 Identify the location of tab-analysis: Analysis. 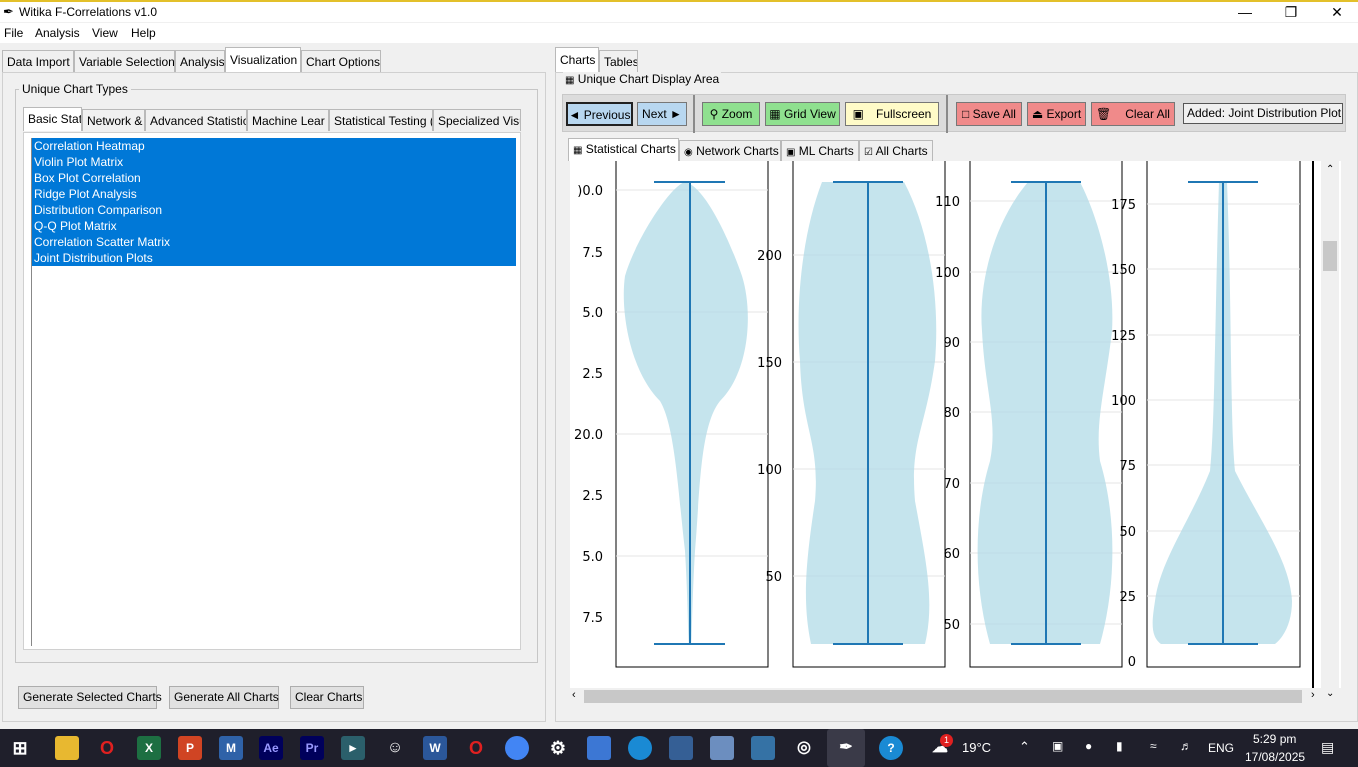
(200, 61).